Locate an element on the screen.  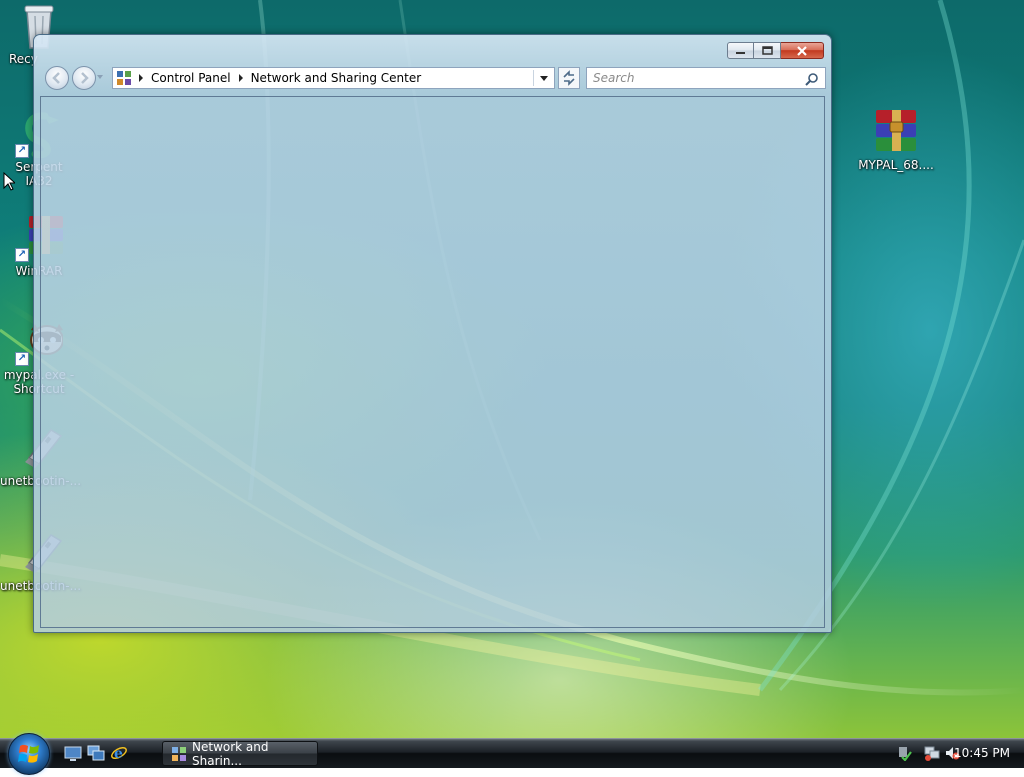
internet-explorer-icon: e is located at coordinates (119, 754).